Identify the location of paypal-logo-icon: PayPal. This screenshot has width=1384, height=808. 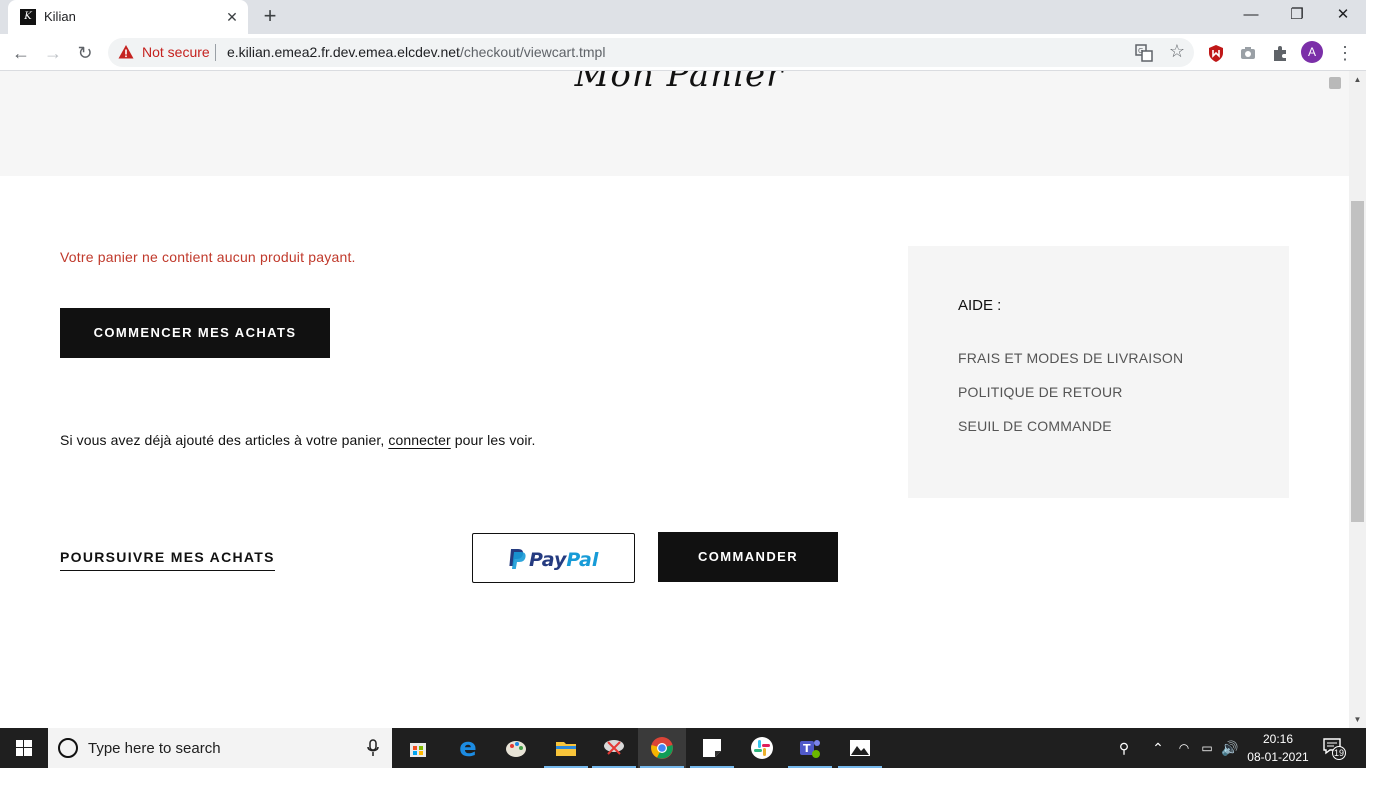
(554, 560).